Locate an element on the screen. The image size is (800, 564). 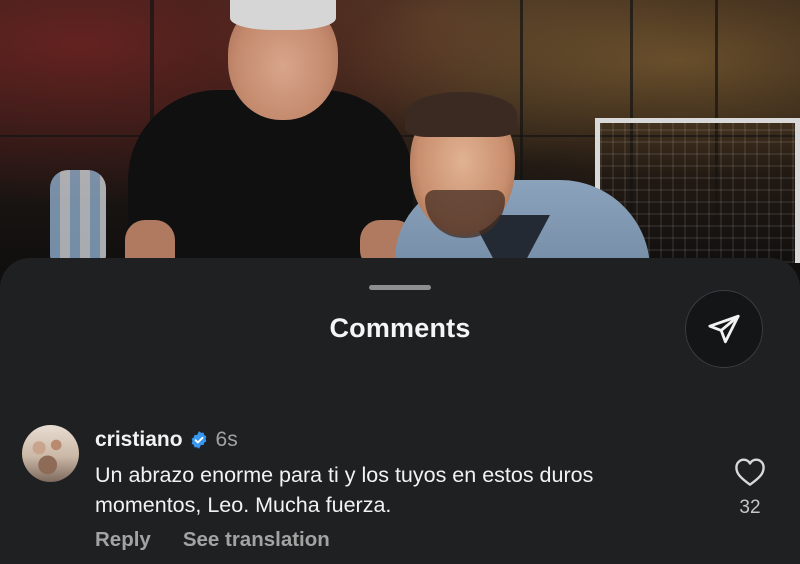
share-icon is located at coordinates (724, 329).